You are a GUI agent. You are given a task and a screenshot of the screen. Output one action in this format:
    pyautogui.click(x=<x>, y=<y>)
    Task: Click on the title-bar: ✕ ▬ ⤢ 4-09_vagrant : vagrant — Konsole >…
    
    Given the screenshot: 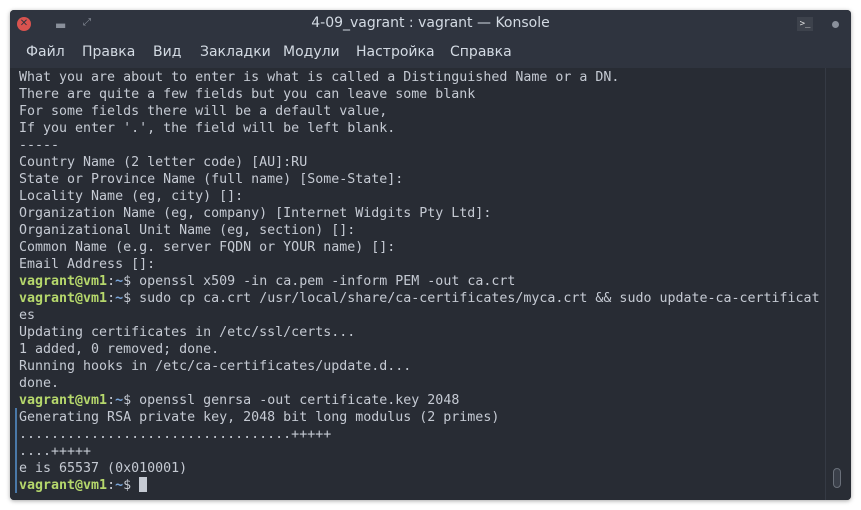 What is the action you would take?
    pyautogui.click(x=430, y=24)
    